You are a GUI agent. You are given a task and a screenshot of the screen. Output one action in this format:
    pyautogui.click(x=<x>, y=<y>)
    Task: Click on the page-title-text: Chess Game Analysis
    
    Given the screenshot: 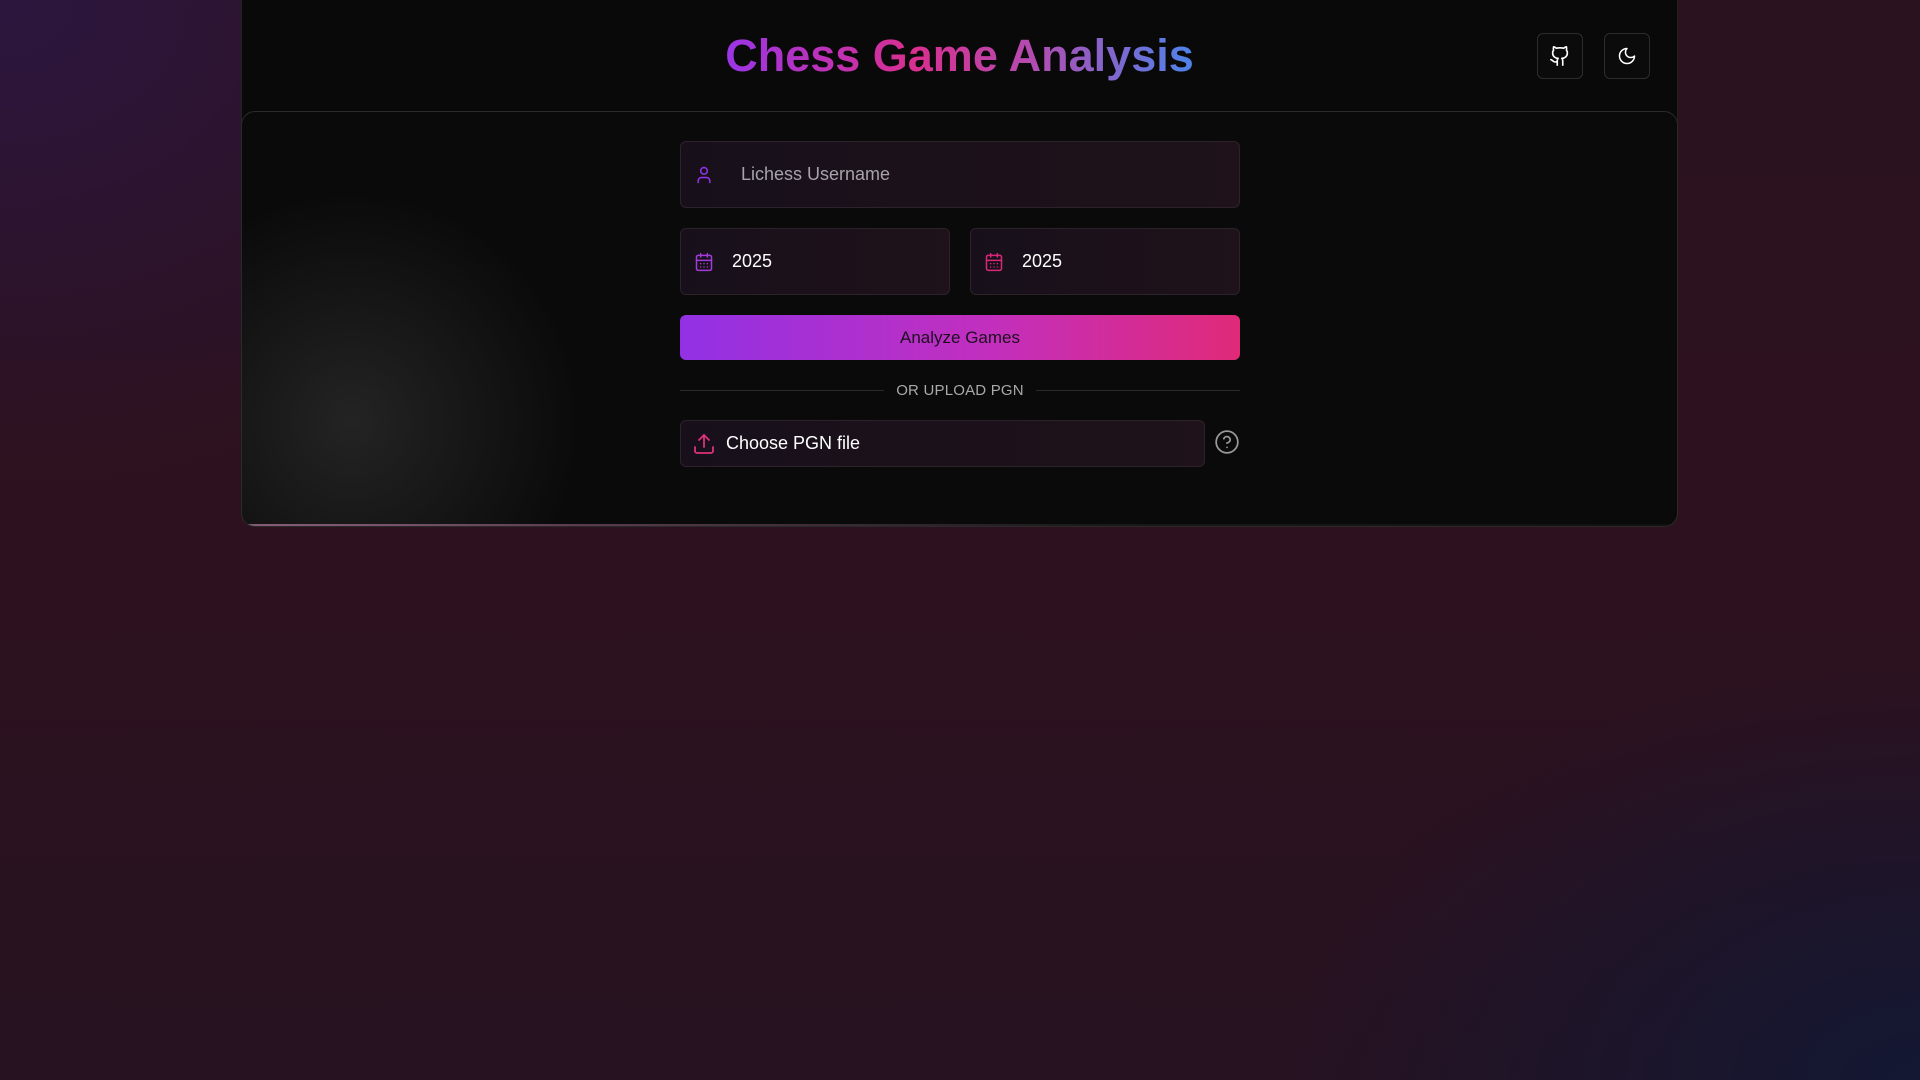 What is the action you would take?
    pyautogui.click(x=959, y=55)
    